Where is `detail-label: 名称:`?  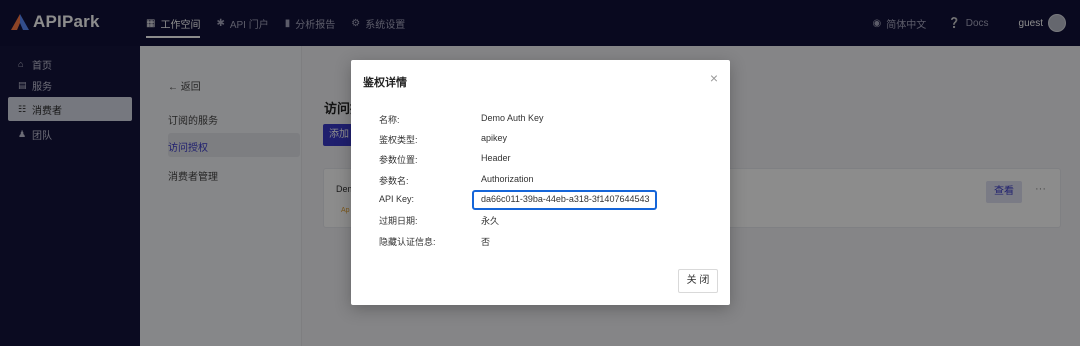
detail-label: 名称: is located at coordinates (389, 120).